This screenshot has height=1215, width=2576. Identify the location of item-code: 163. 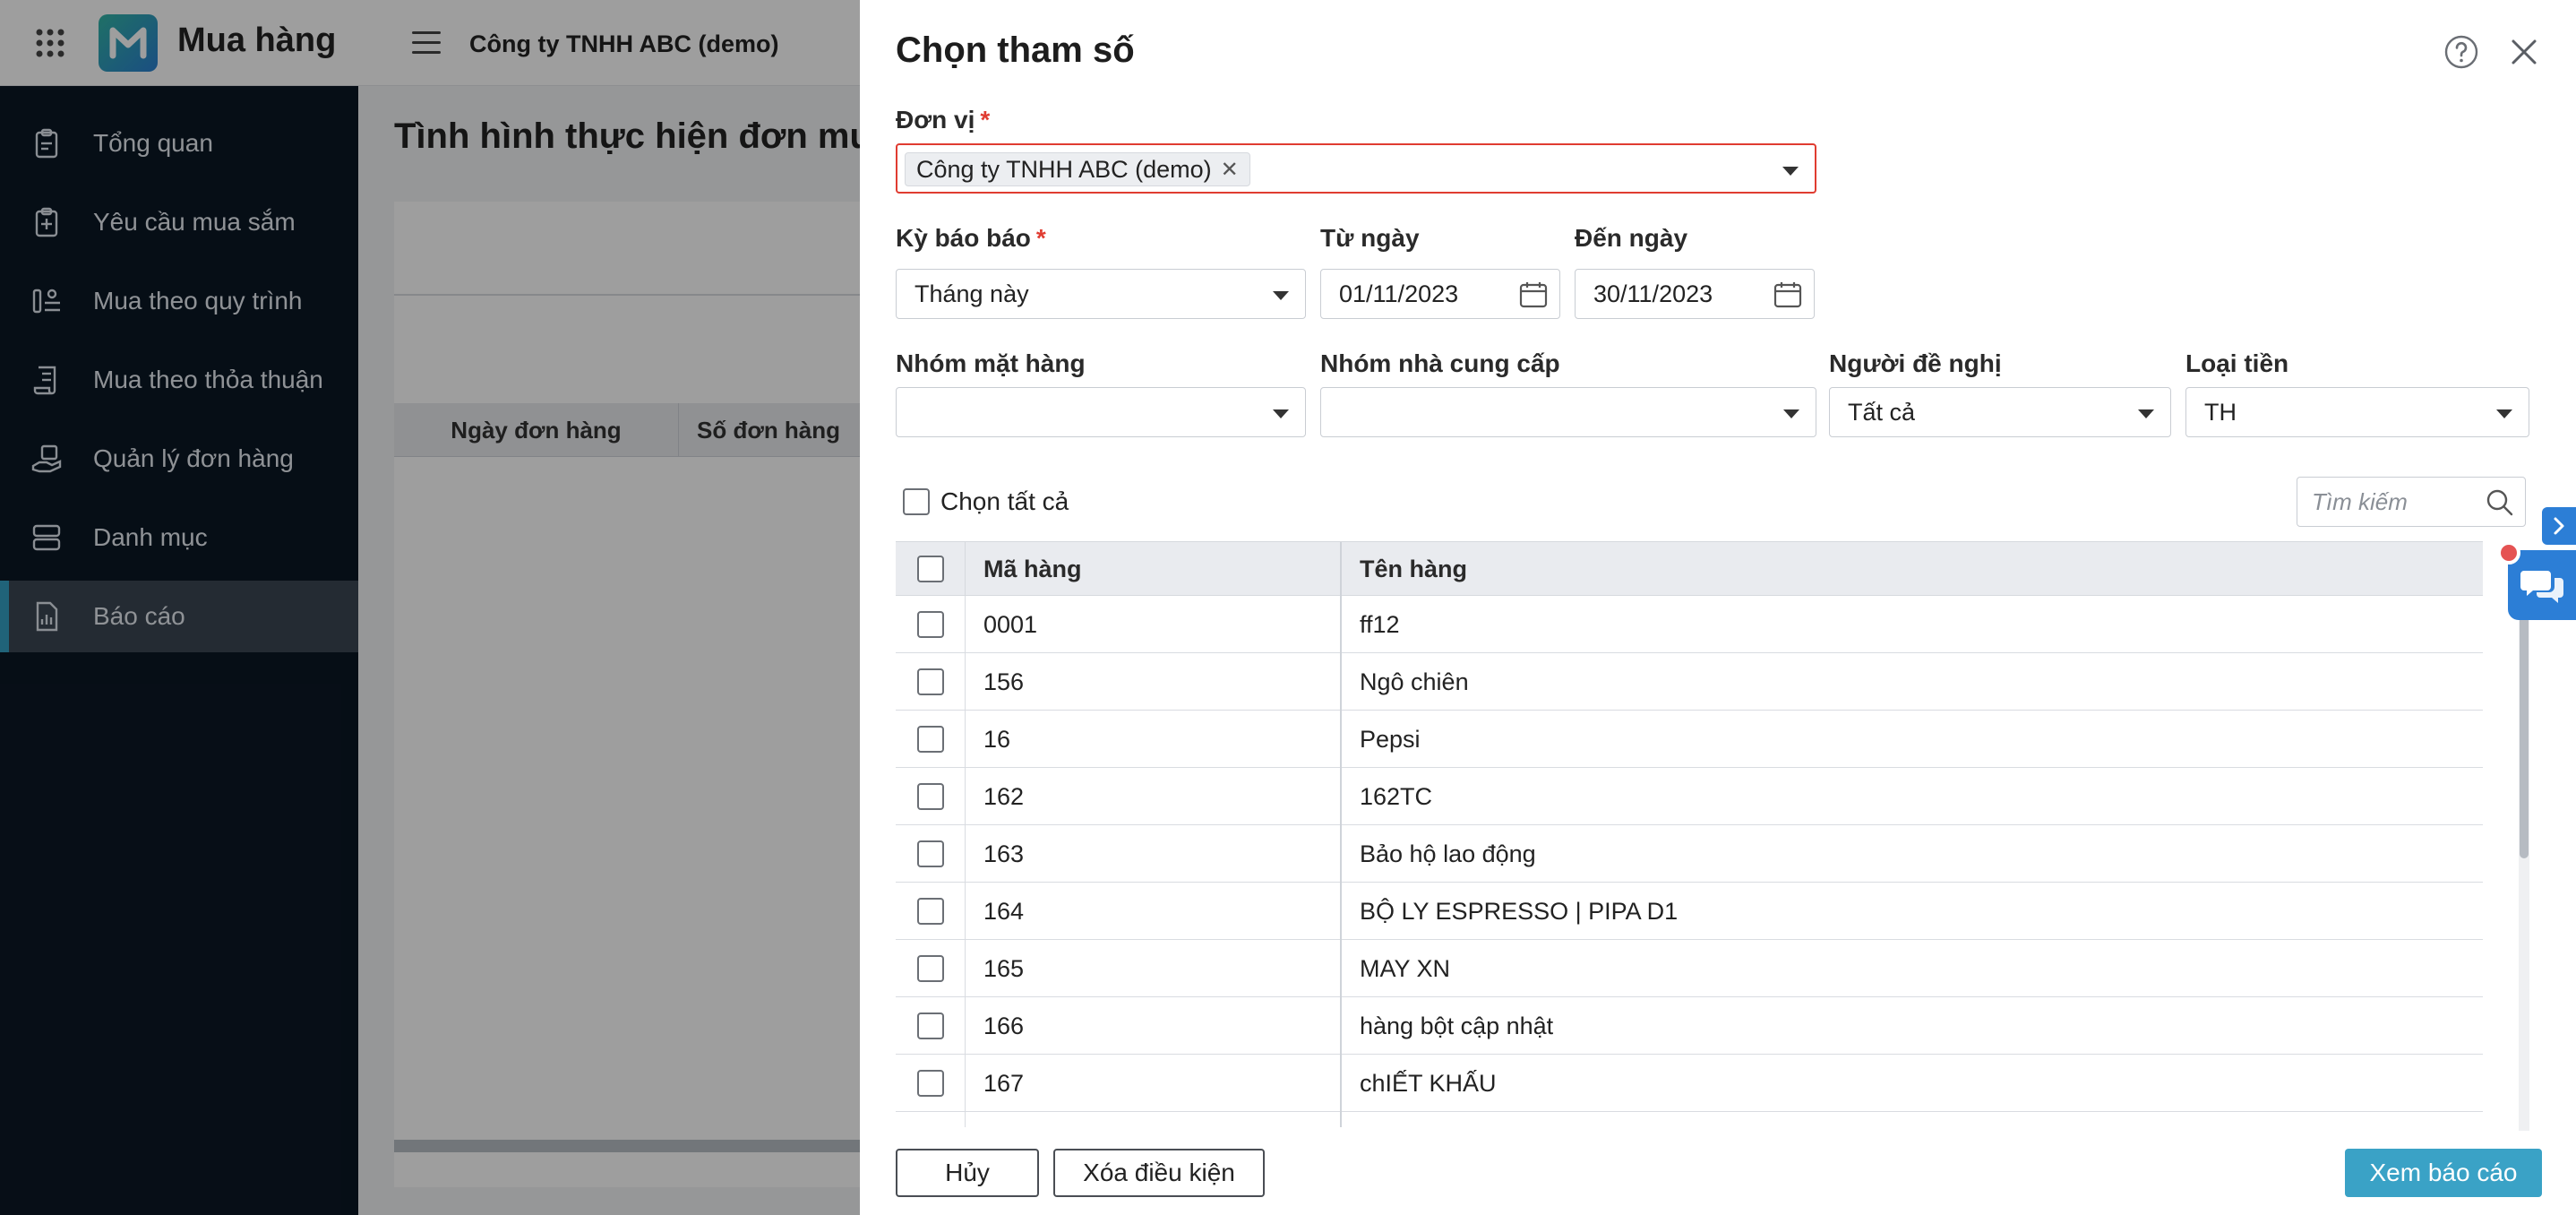
(1154, 854).